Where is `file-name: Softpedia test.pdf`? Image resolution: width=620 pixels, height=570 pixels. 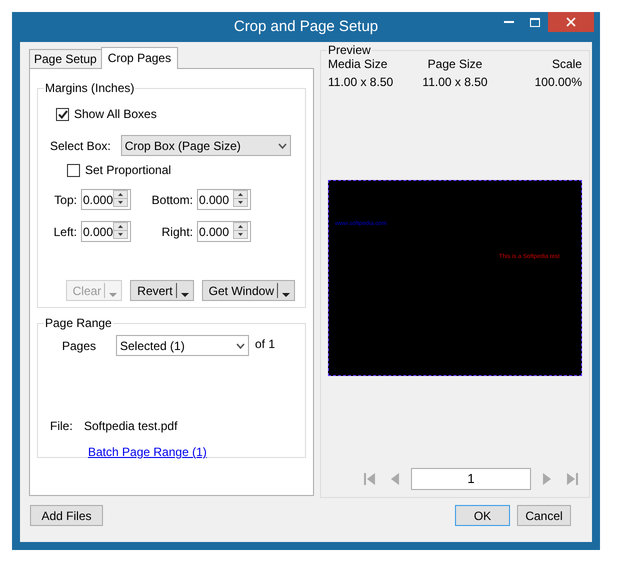
file-name: Softpedia test.pdf is located at coordinates (131, 426).